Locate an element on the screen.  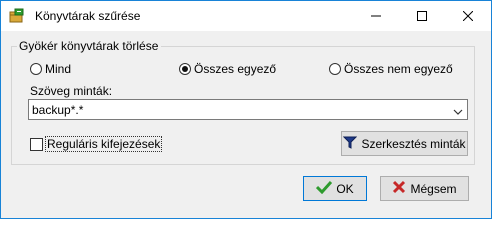
maximize-button is located at coordinates (422, 16).